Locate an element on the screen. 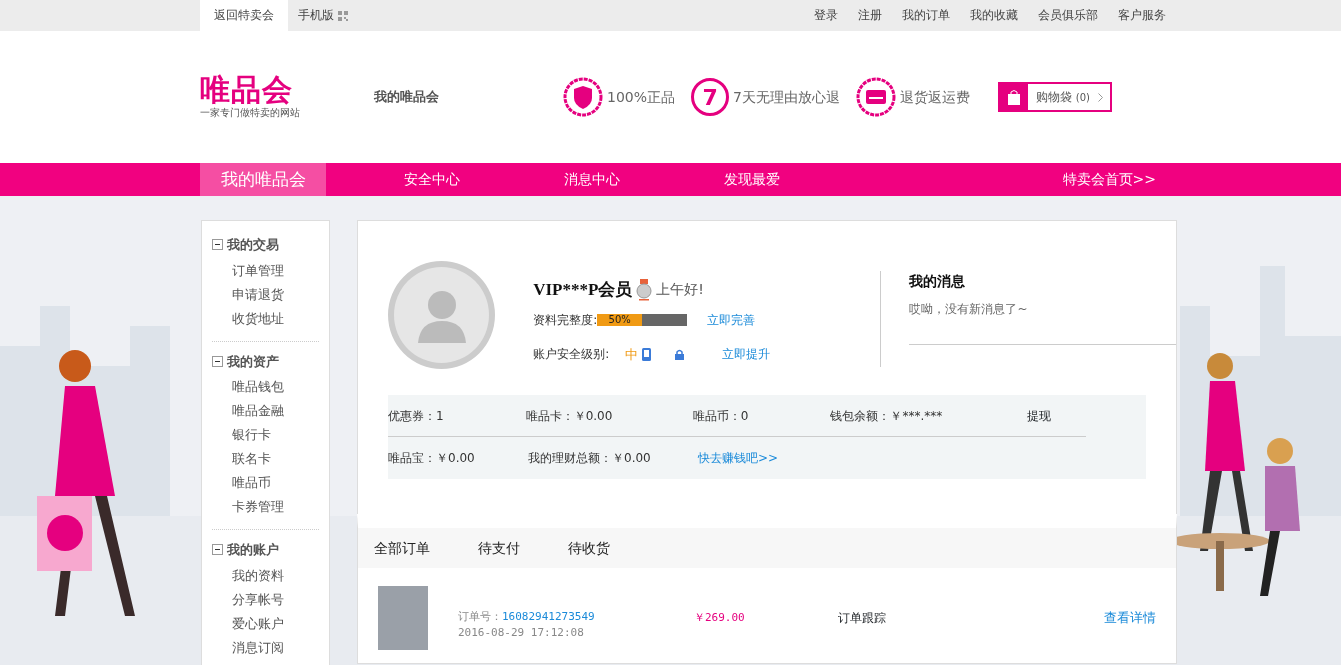 The width and height of the screenshot is (1341, 665). order-tab: 全部订单 is located at coordinates (402, 548).